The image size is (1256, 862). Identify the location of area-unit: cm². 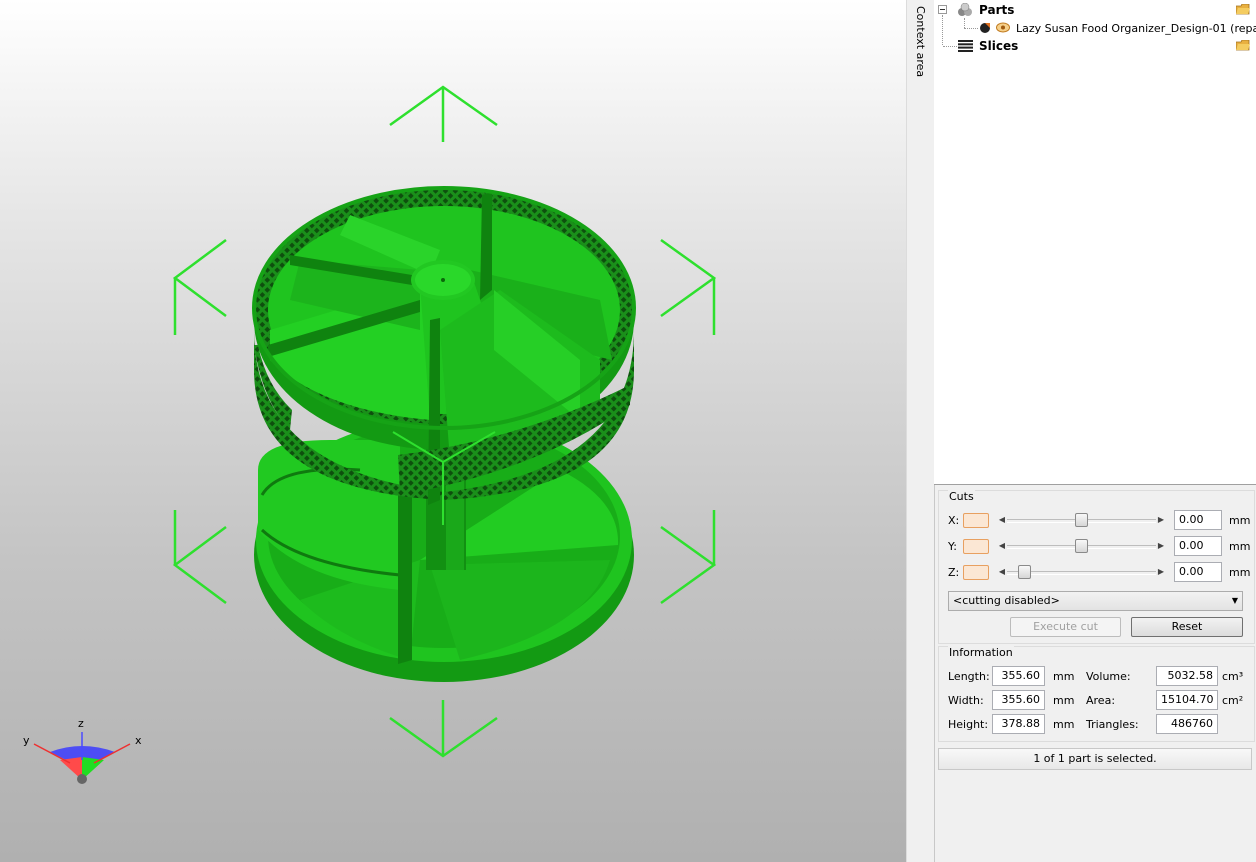
(1233, 700).